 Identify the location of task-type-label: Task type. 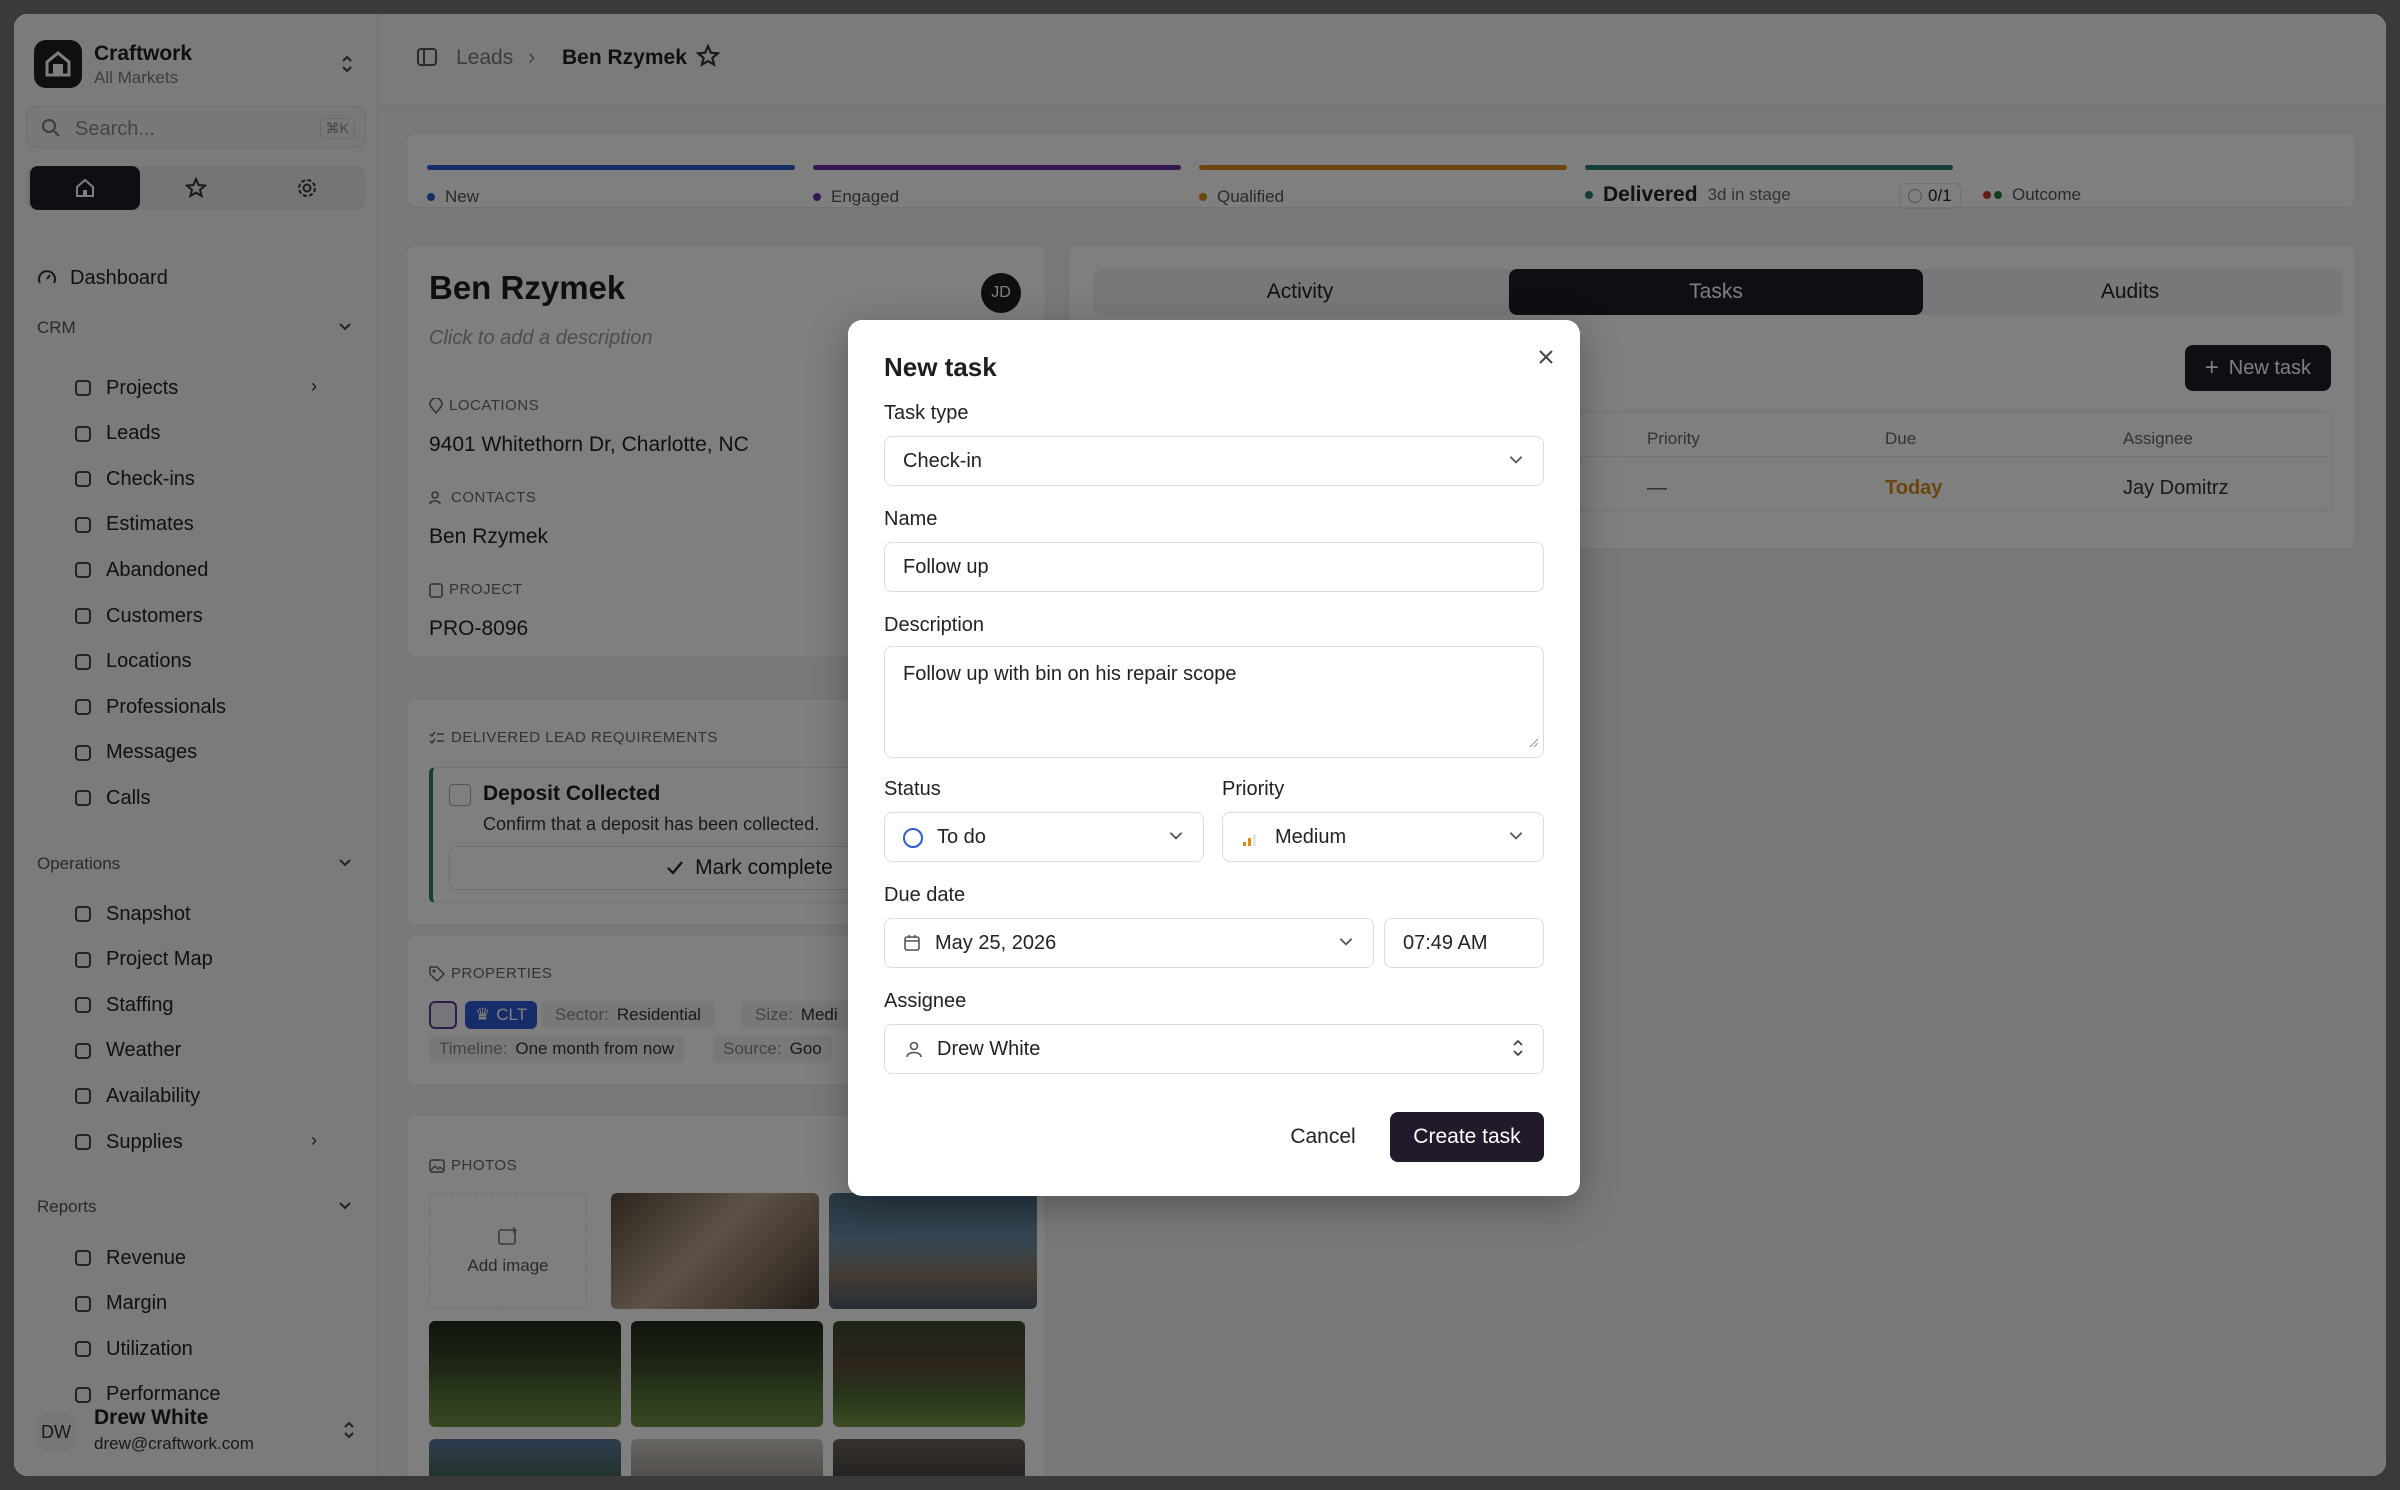
(926, 413).